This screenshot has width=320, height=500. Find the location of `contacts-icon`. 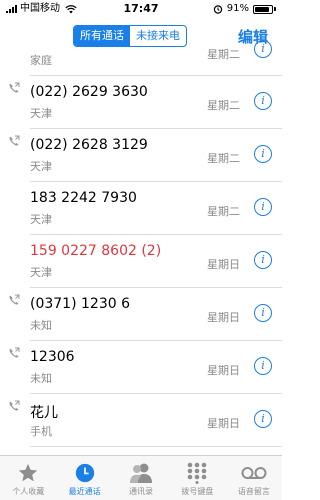

contacts-icon is located at coordinates (141, 473).